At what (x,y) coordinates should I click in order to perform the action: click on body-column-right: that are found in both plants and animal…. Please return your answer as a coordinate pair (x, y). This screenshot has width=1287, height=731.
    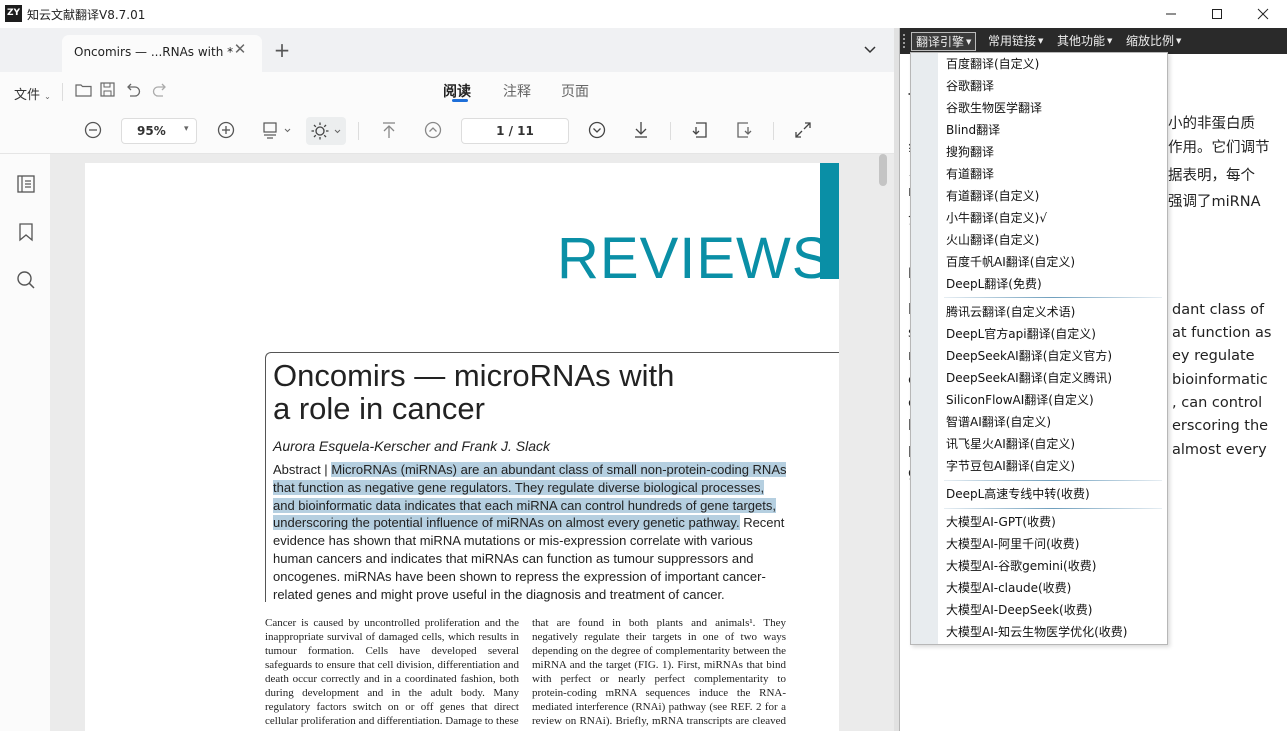
    Looking at the image, I should click on (659, 674).